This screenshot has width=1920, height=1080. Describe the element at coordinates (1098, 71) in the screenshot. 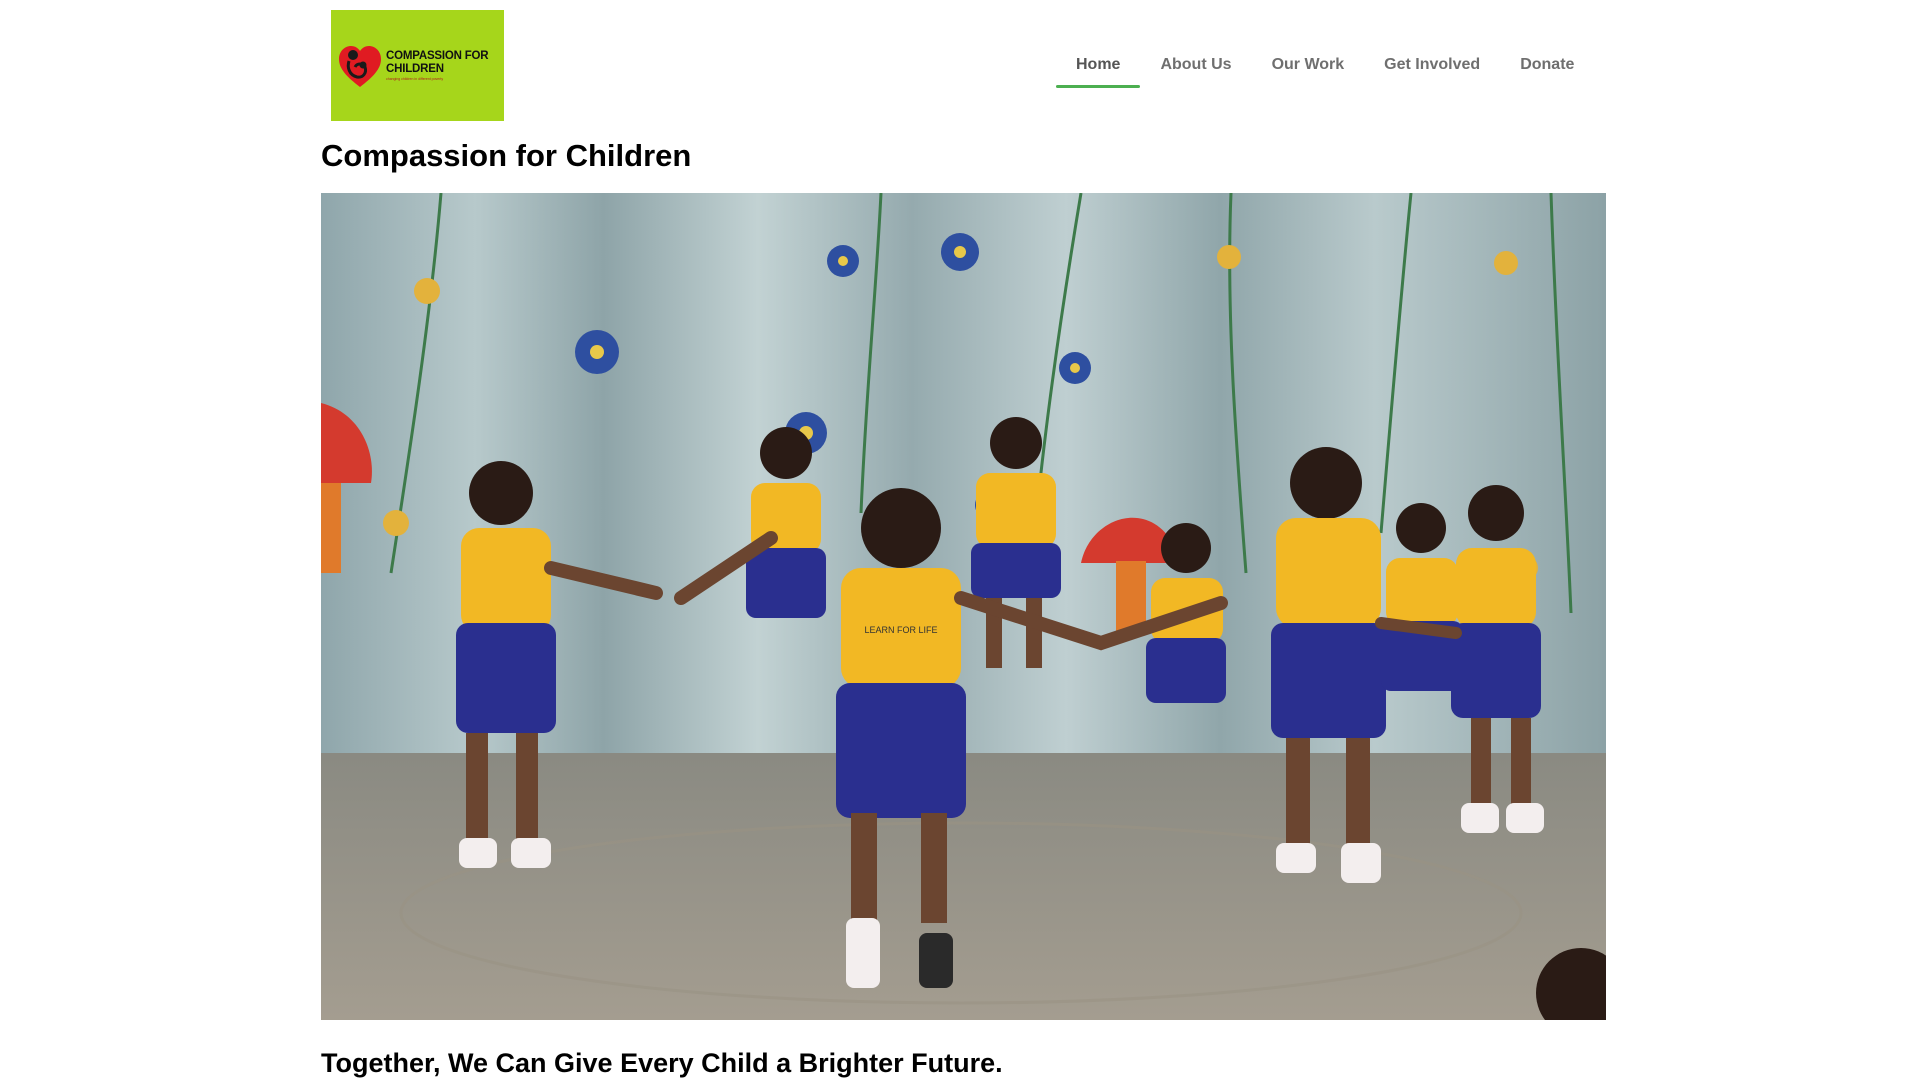

I see `nav-item-home: Home` at that location.